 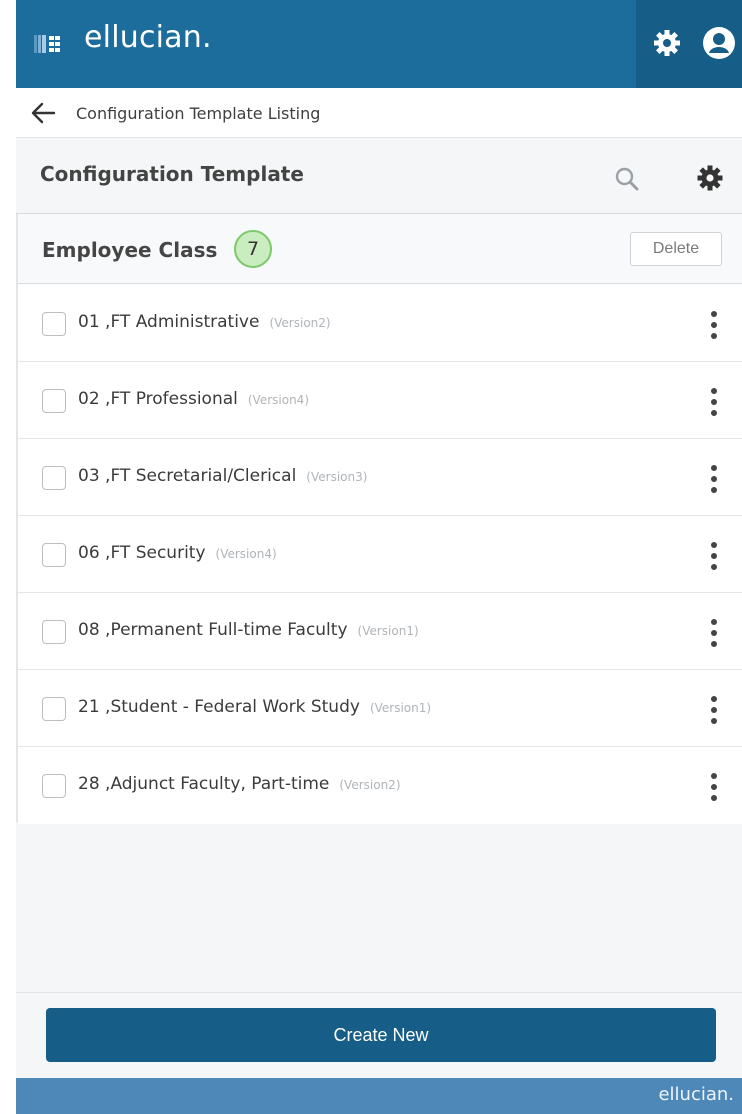 What do you see at coordinates (204, 784) in the screenshot?
I see `row-label: 28 ,Adjunct Faculty, Part-time` at bounding box center [204, 784].